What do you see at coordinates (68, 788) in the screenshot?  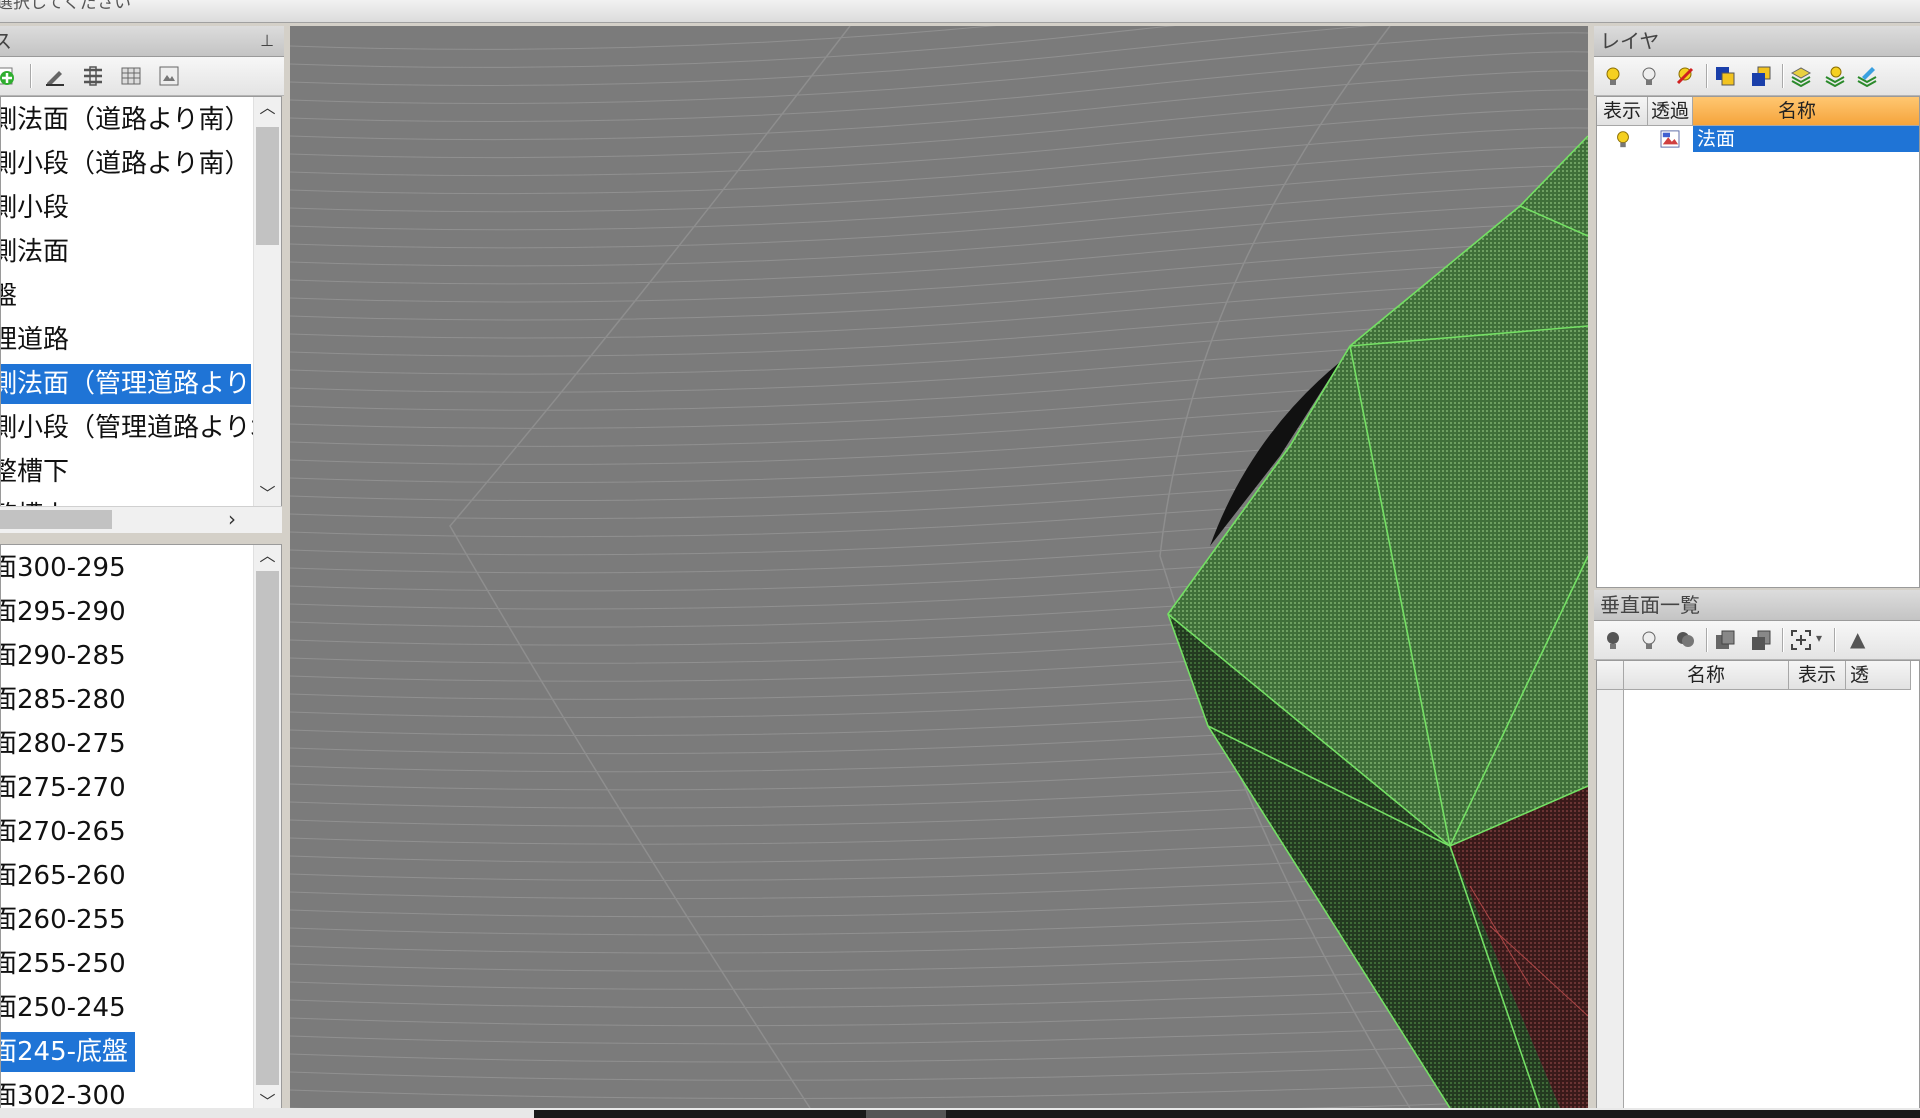 I see `list-item: 面275-270` at bounding box center [68, 788].